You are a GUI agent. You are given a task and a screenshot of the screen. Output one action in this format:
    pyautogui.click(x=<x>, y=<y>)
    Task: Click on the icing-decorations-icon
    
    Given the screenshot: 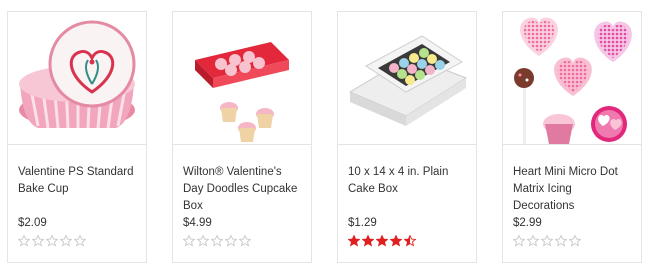 What is the action you would take?
    pyautogui.click(x=573, y=80)
    